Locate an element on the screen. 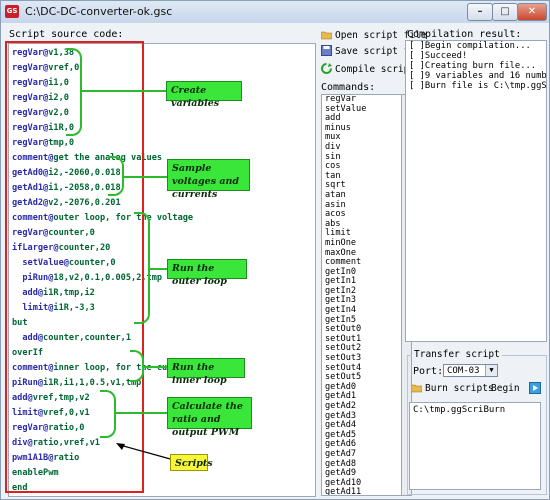 The width and height of the screenshot is (550, 500). note-create-variables: Create variables is located at coordinates (204, 95).